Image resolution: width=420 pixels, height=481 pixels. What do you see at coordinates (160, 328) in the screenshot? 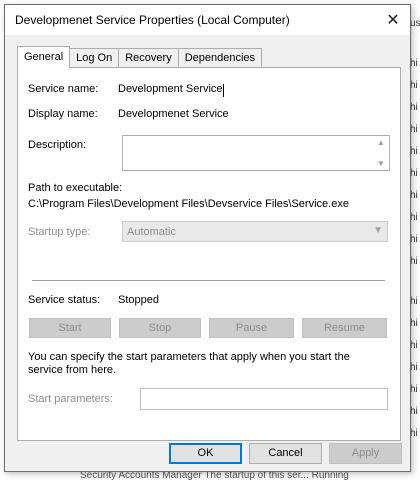
I see `stop-button: Stop` at bounding box center [160, 328].